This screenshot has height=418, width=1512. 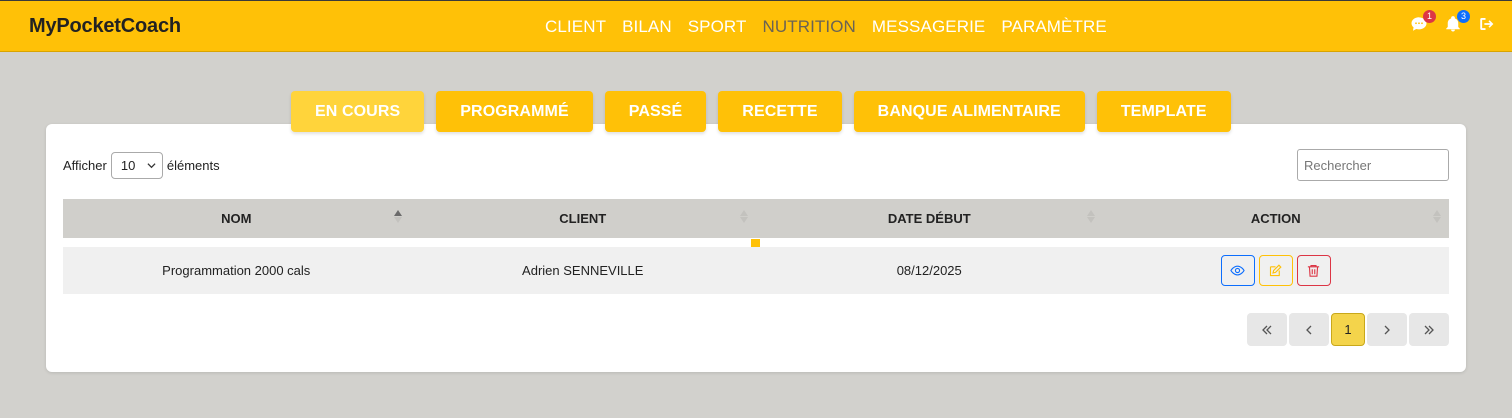 I want to click on chevron-left-icon, so click(x=1309, y=329).